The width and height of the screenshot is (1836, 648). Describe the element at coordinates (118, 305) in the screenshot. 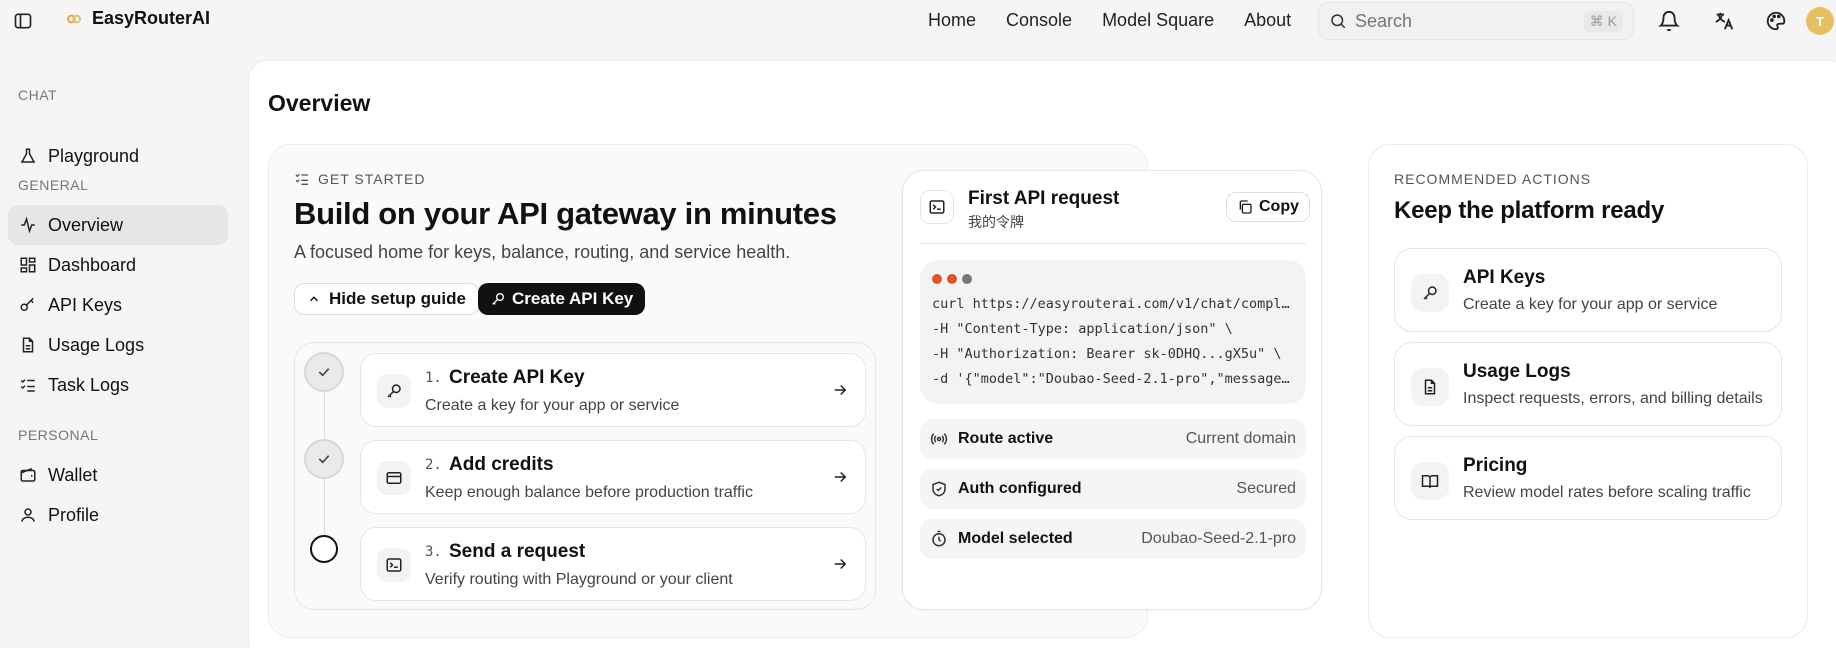

I see `sidebar-item-api-keys: API Keys` at that location.